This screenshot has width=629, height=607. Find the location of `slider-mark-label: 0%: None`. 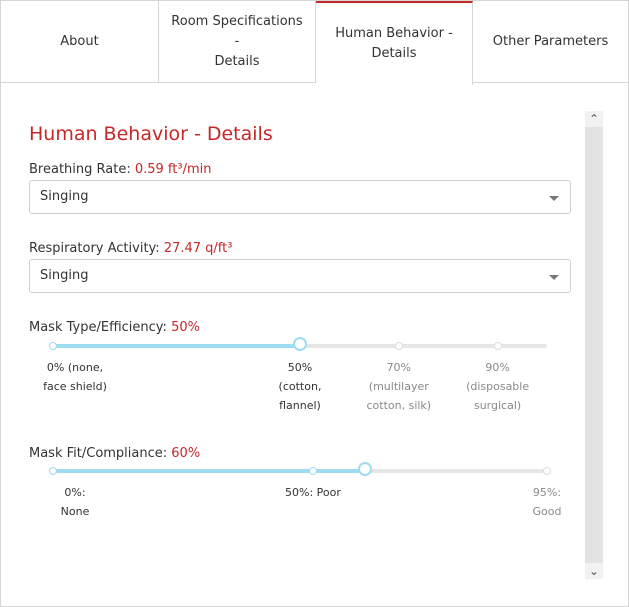

slider-mark-label: 0%: None is located at coordinates (75, 502).